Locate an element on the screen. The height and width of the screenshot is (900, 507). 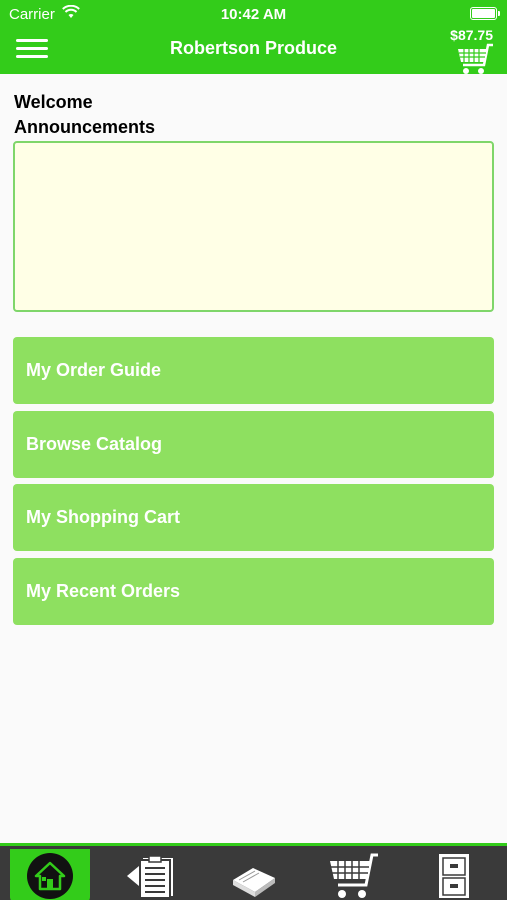
tab-home is located at coordinates (50, 874).